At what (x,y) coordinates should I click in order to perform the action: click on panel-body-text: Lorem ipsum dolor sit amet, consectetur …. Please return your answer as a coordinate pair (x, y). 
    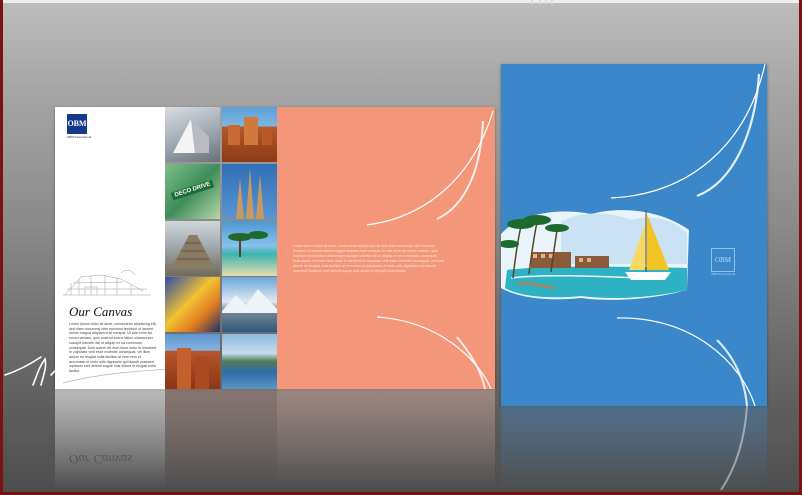
    Looking at the image, I should click on (369, 258).